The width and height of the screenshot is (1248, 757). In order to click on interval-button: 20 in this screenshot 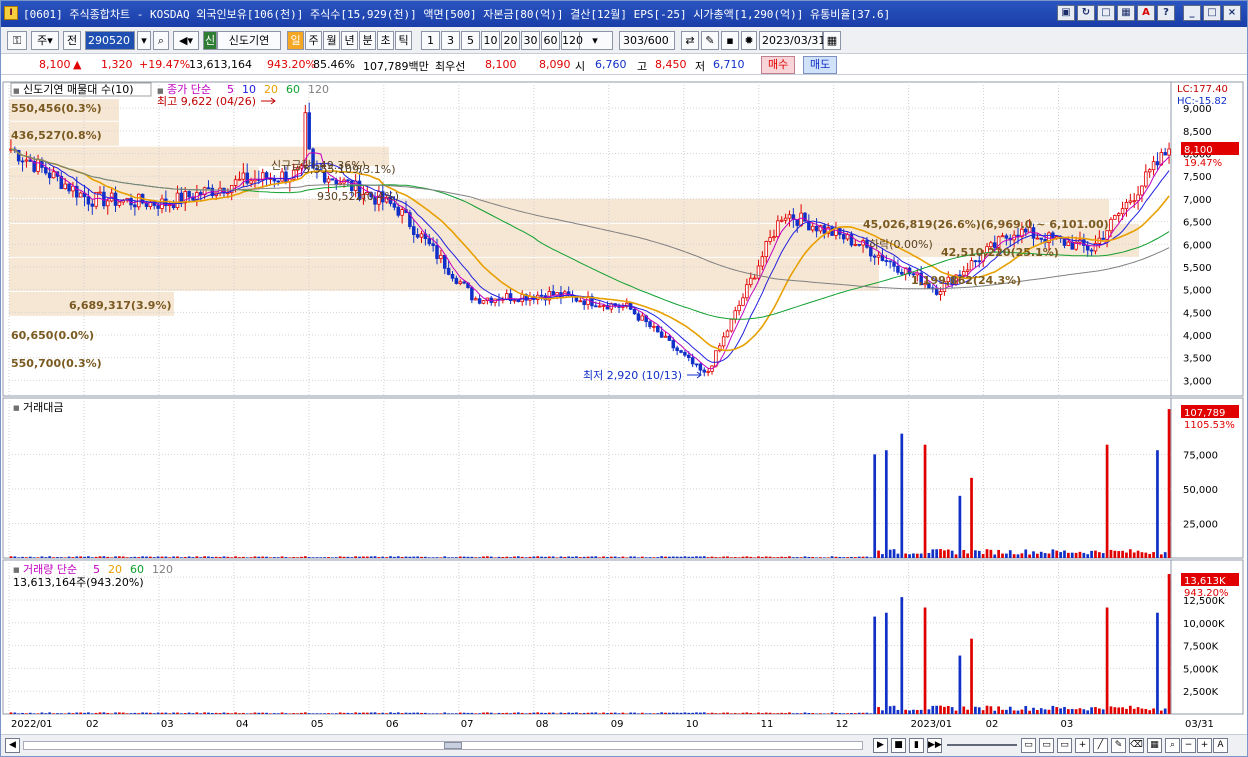, I will do `click(510, 40)`.